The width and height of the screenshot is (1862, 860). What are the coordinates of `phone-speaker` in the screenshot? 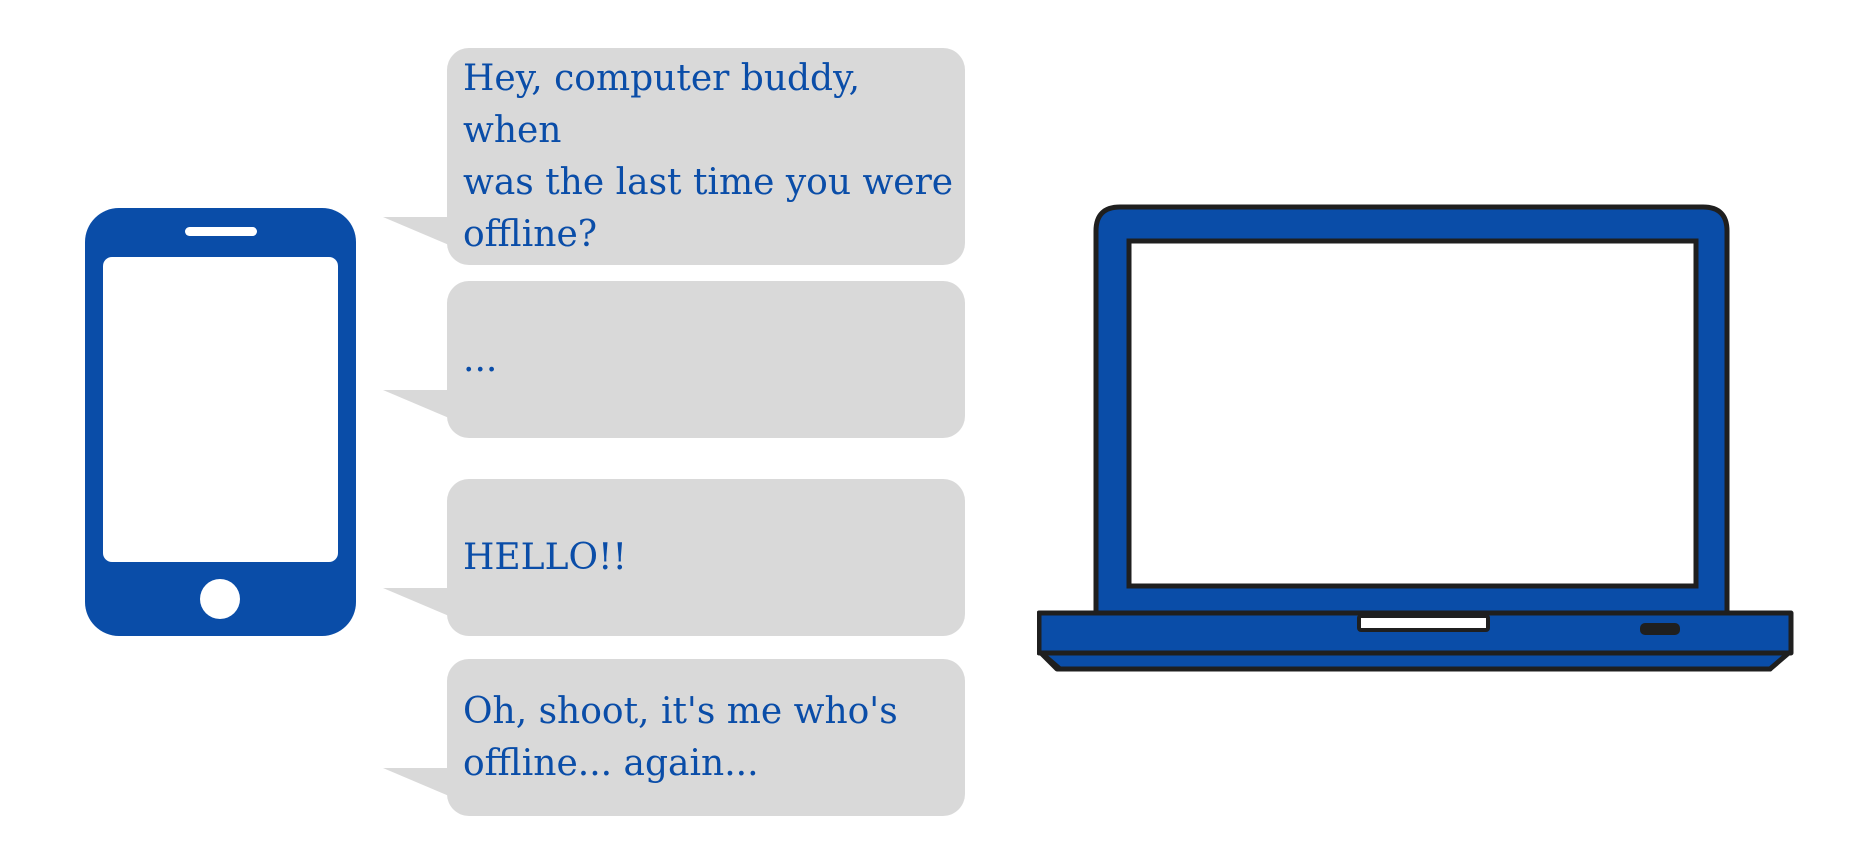 It's located at (221, 231).